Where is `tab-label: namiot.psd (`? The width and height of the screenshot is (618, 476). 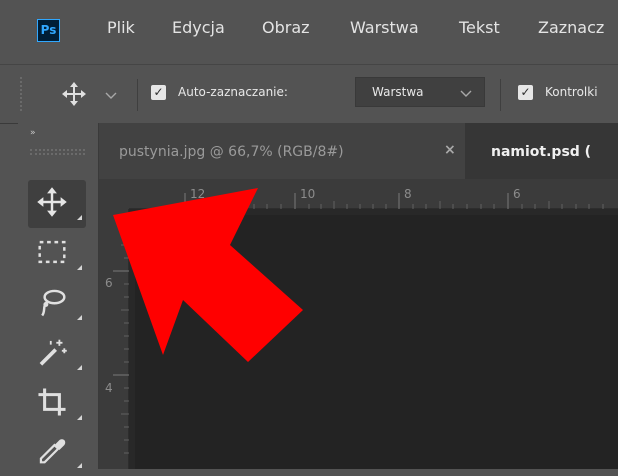
tab-label: namiot.psd ( is located at coordinates (541, 152).